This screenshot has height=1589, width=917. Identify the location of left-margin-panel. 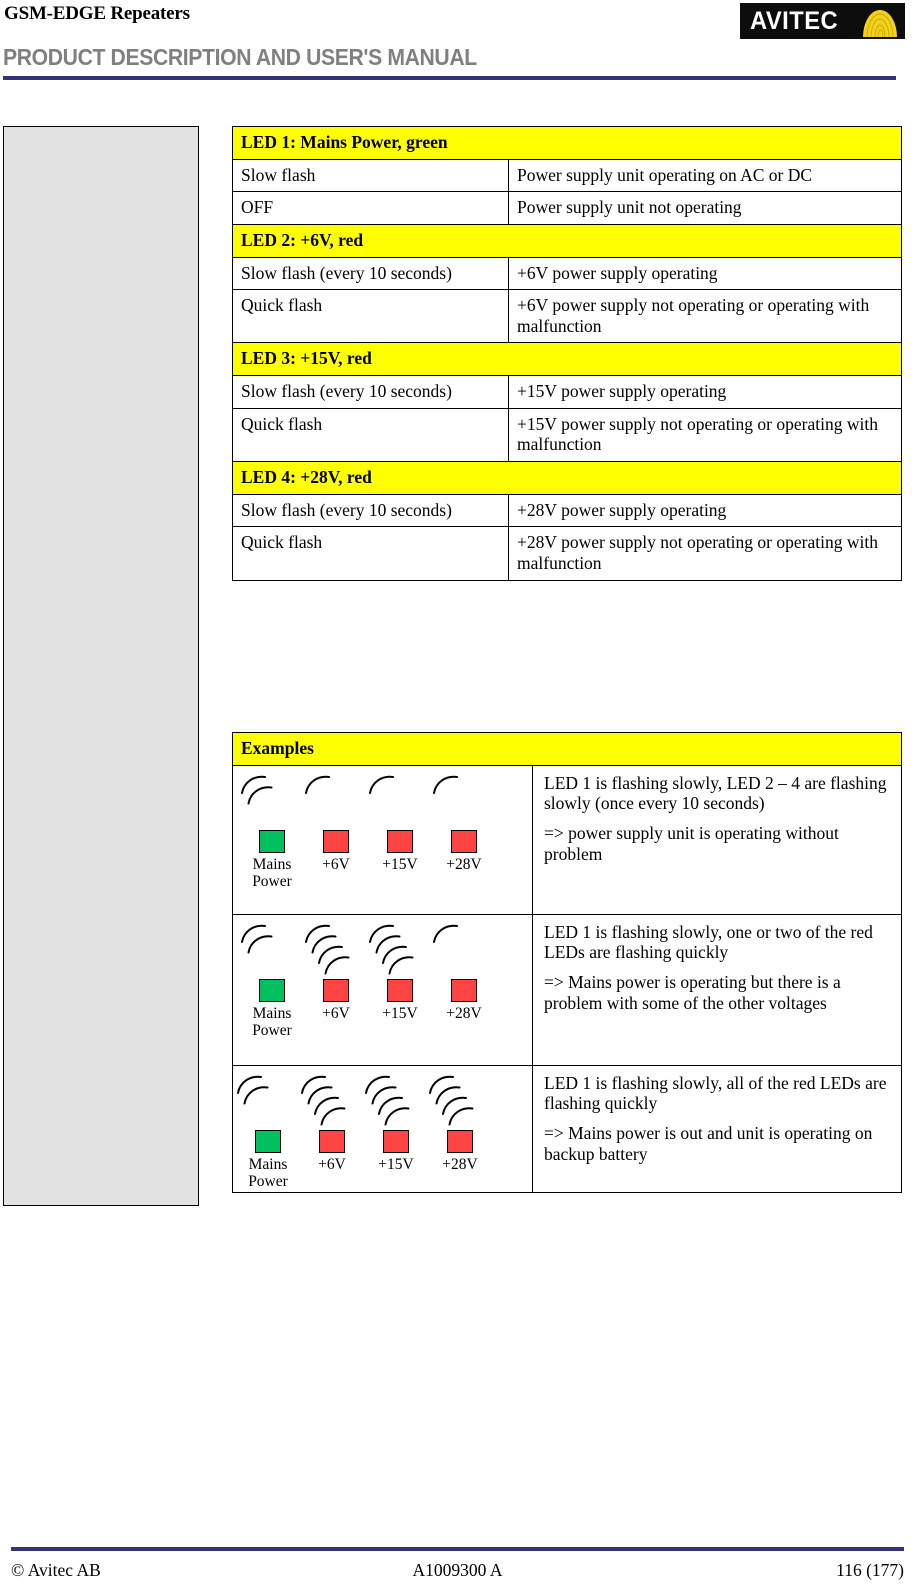
(101, 666).